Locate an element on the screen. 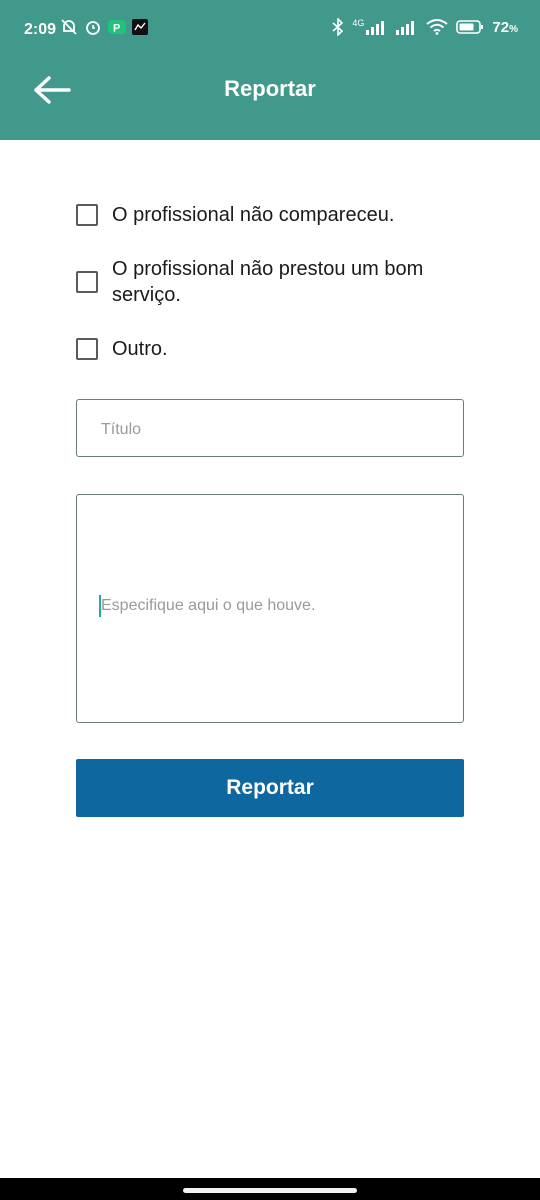  report-button: Reportar is located at coordinates (270, 788).